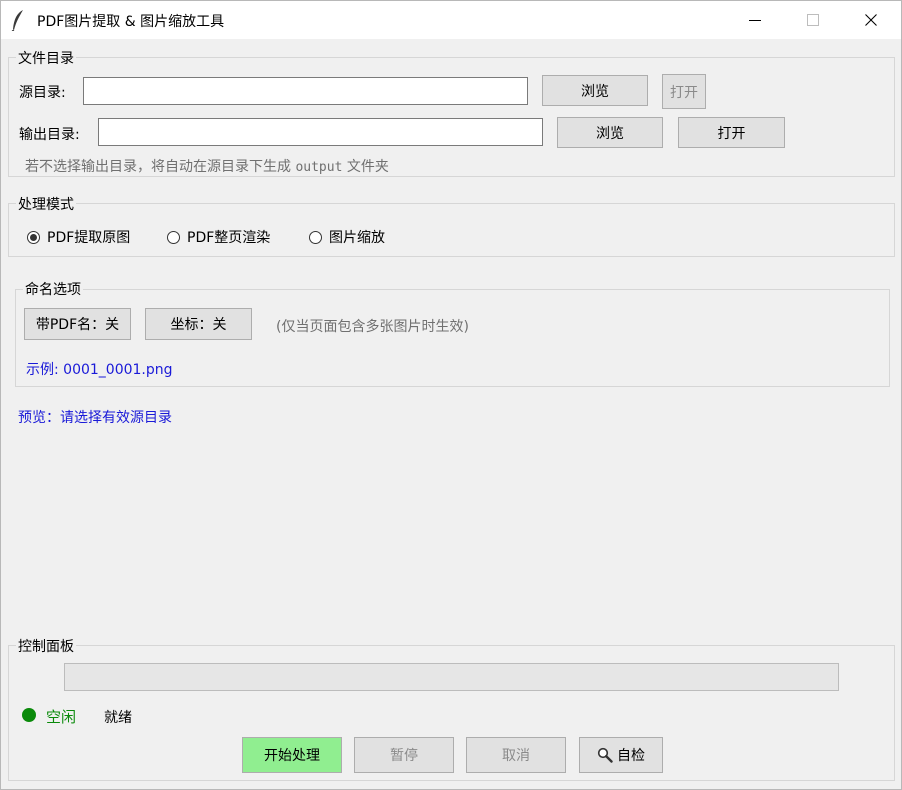 The height and width of the screenshot is (790, 902). Describe the element at coordinates (46, 646) in the screenshot. I see `control-panel-title: 控制面板` at that location.